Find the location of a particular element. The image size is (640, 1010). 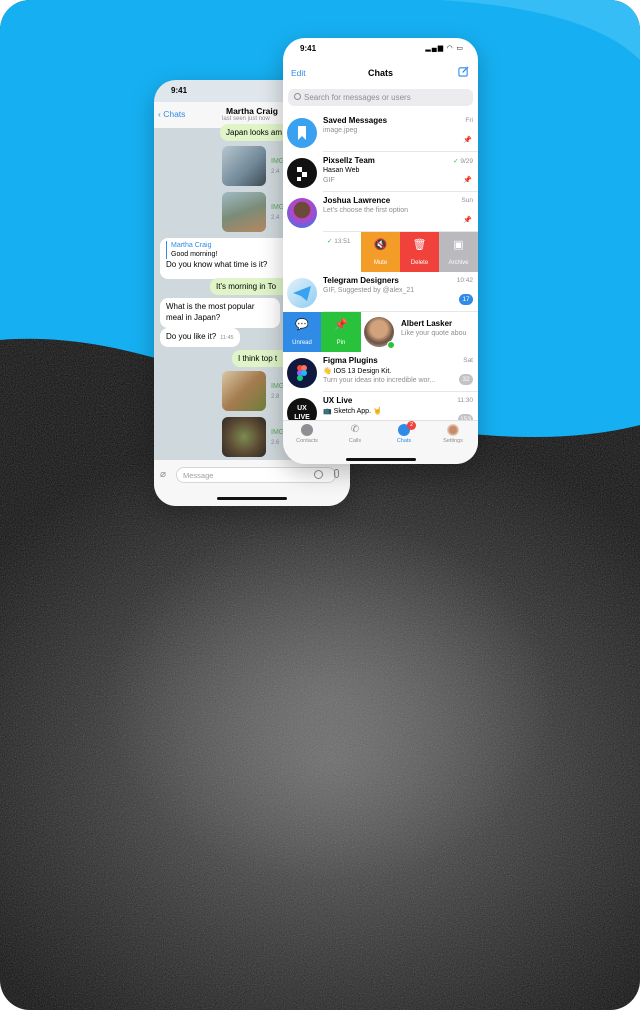

delete-button: 🗑 Delete is located at coordinates (419, 252).